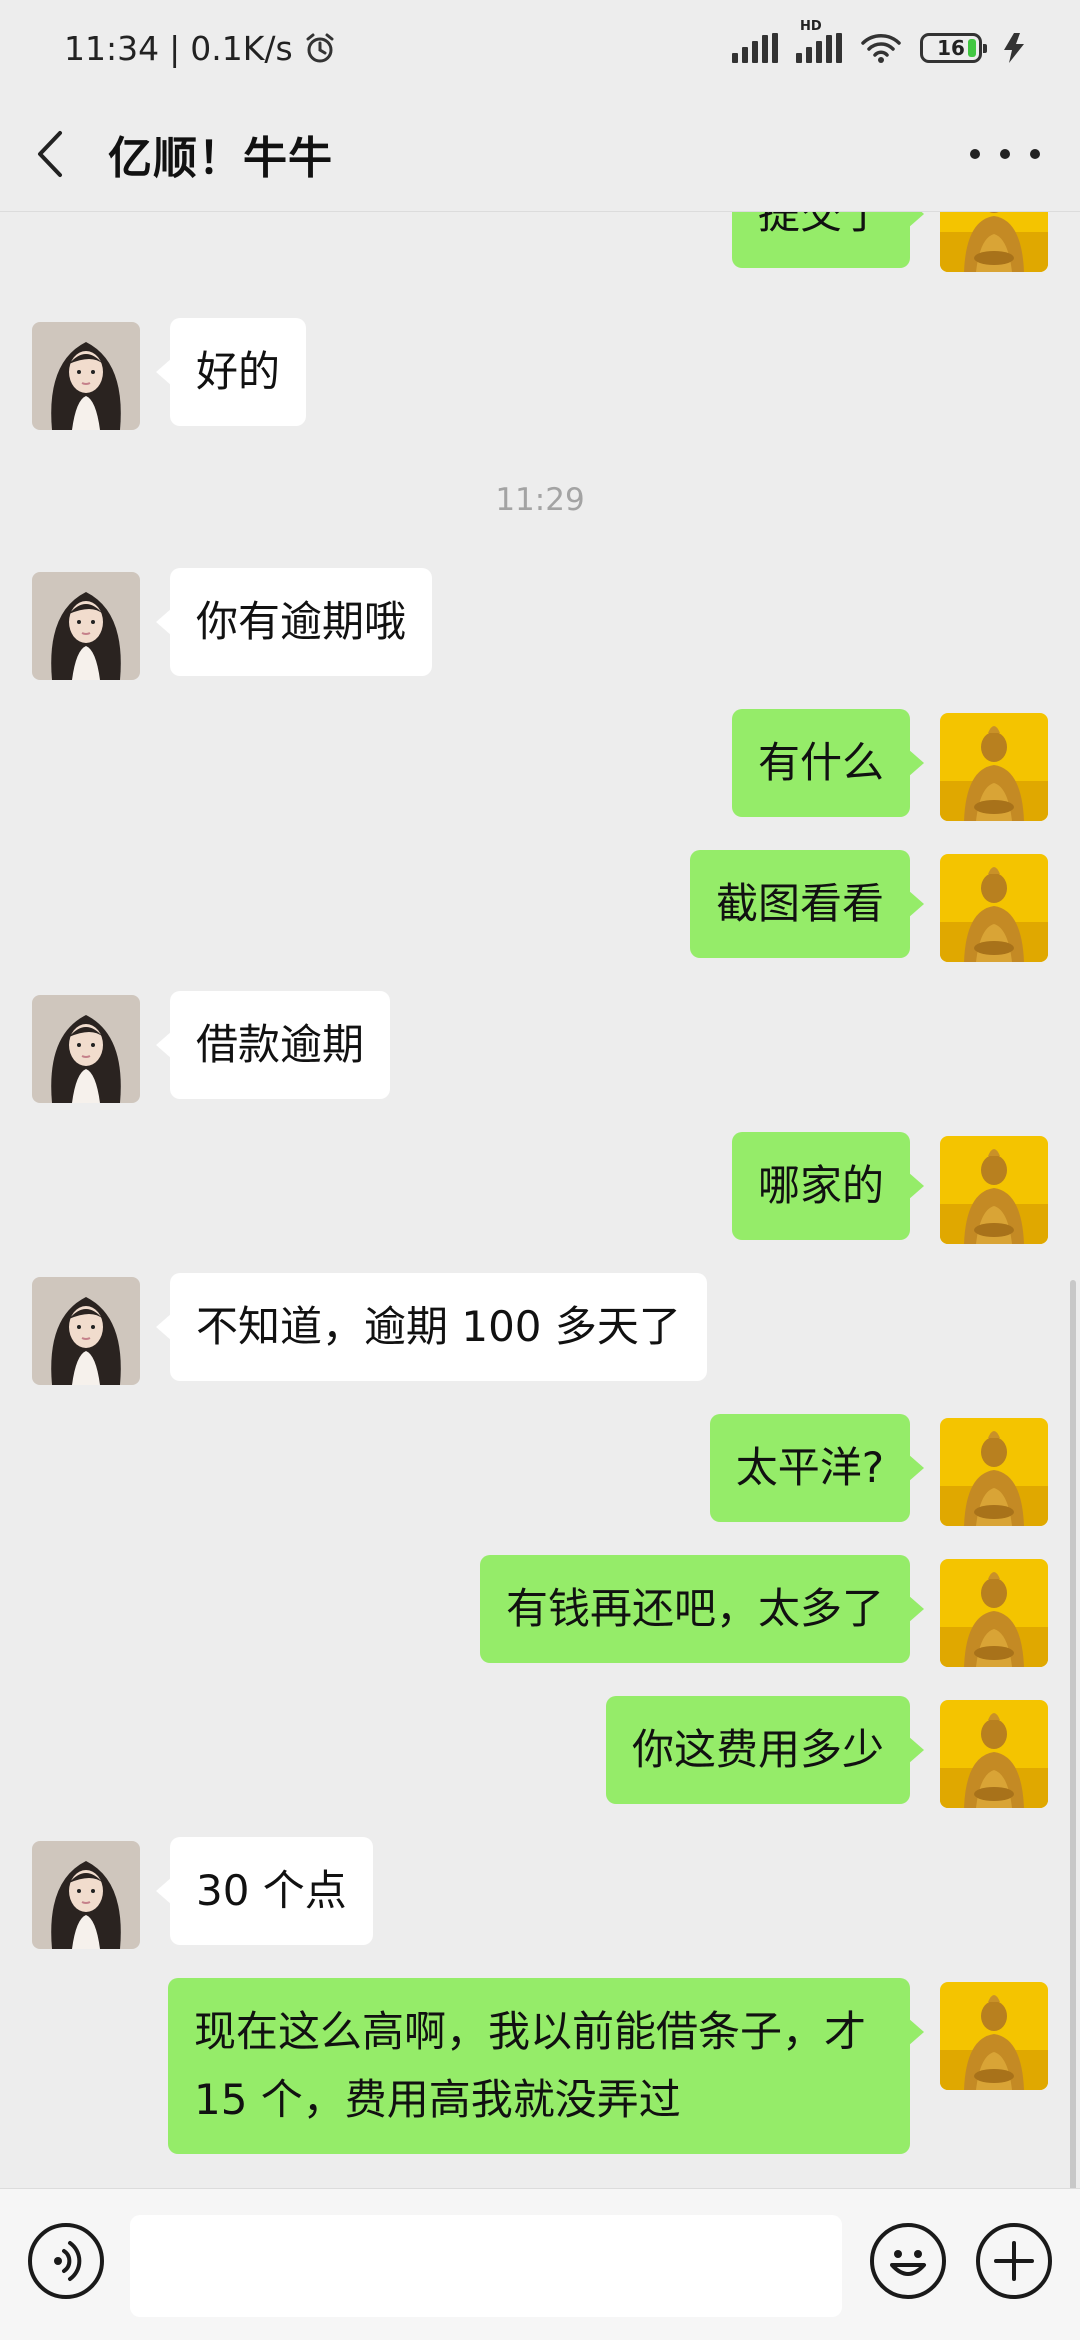 Image resolution: width=1080 pixels, height=2340 pixels. I want to click on voice-icon, so click(66, 2261).